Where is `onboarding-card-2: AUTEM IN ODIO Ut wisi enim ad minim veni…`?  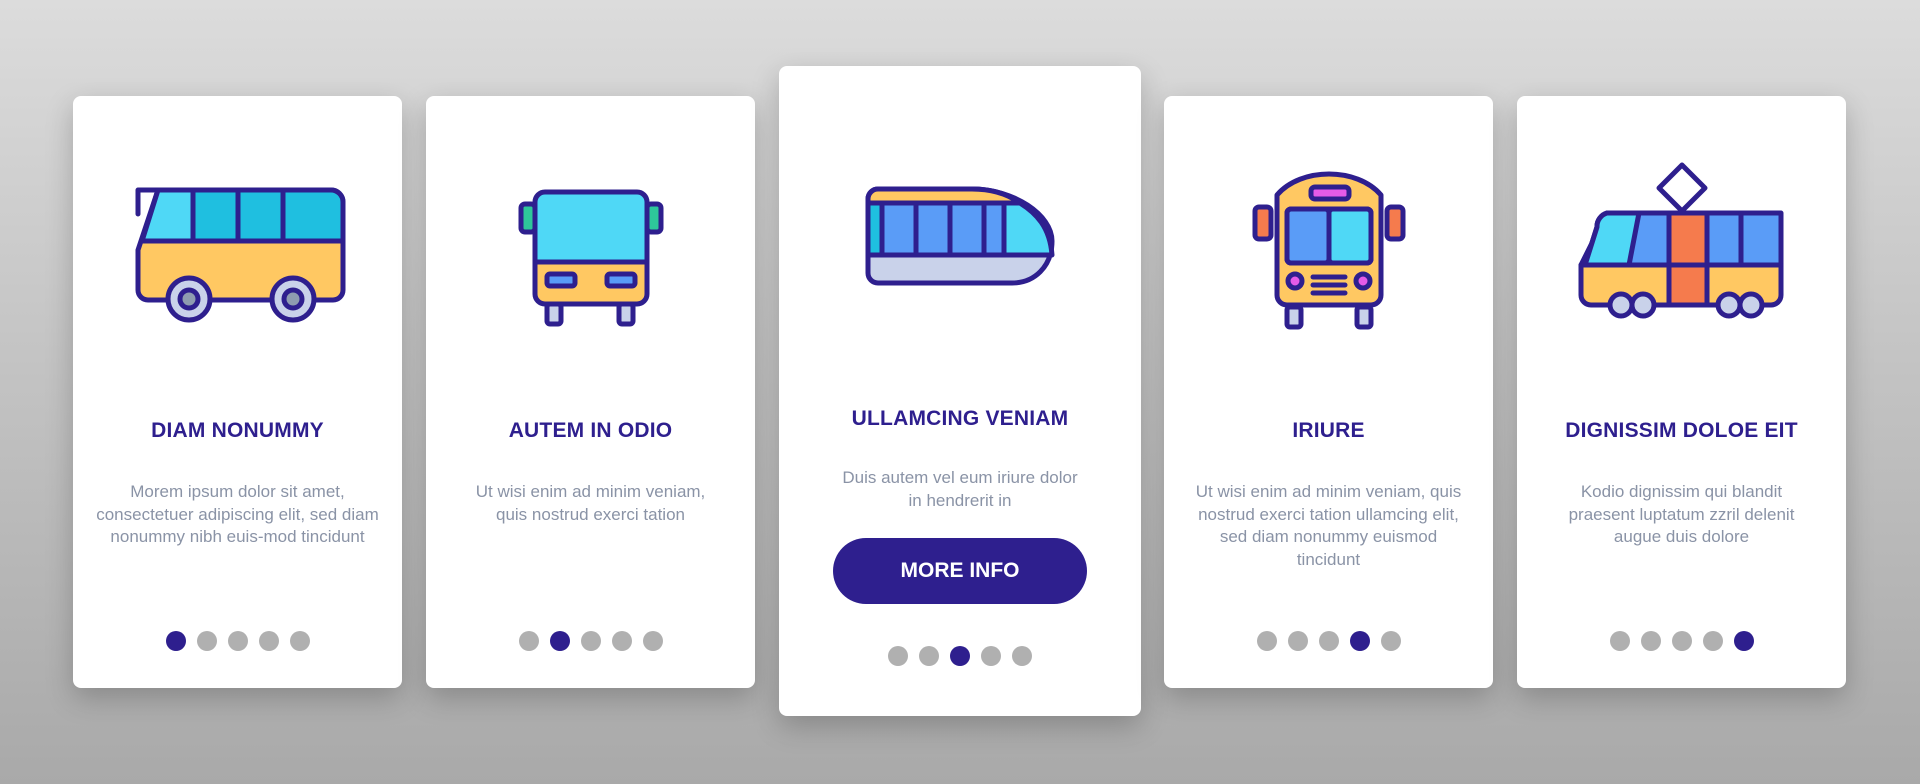
onboarding-card-2: AUTEM IN ODIO Ut wisi enim ad minim veni… is located at coordinates (590, 392).